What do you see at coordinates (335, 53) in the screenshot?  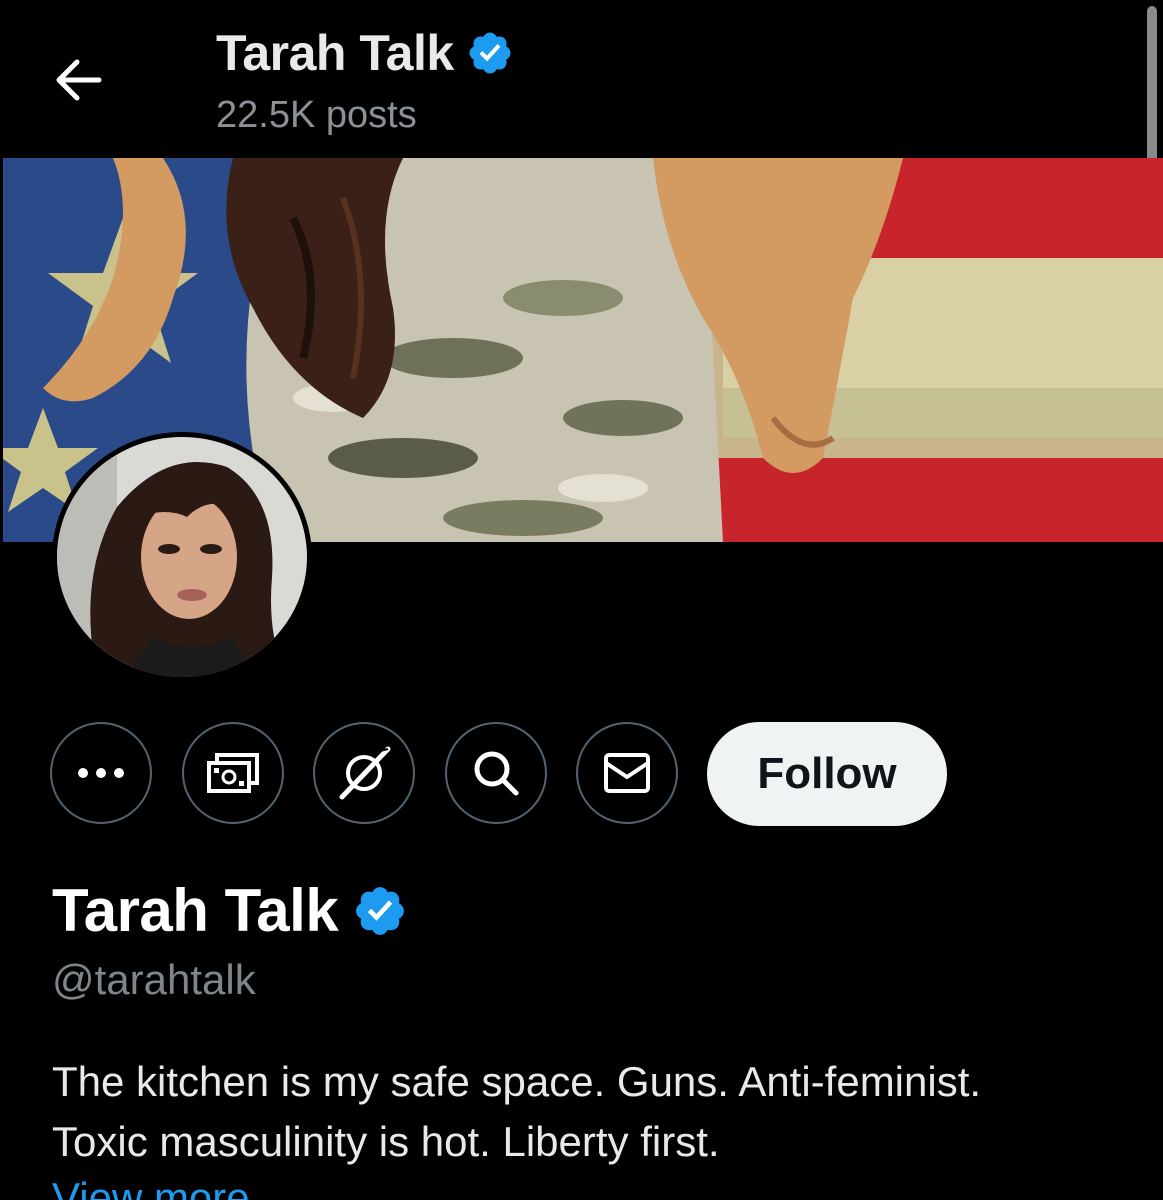 I see `header-name: Tarah Talk` at bounding box center [335, 53].